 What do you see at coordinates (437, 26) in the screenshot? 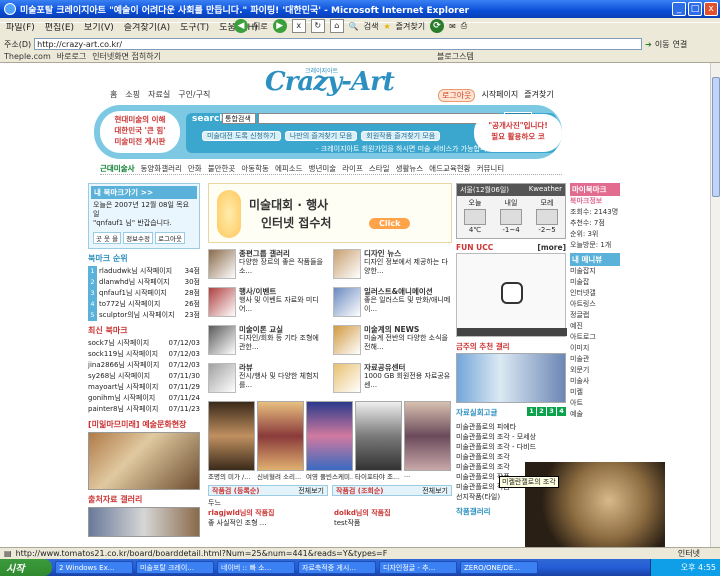
I see `media-icon: ⟳` at bounding box center [437, 26].